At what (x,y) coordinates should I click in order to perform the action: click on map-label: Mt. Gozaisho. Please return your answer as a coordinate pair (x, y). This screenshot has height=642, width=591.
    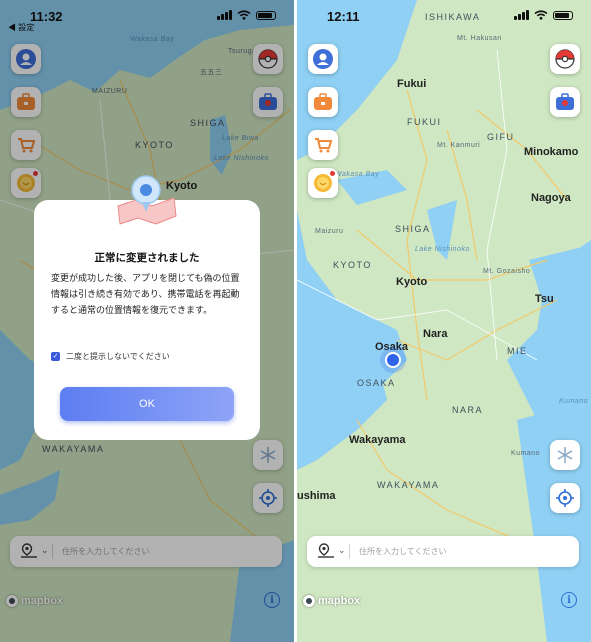
    Looking at the image, I should click on (507, 271).